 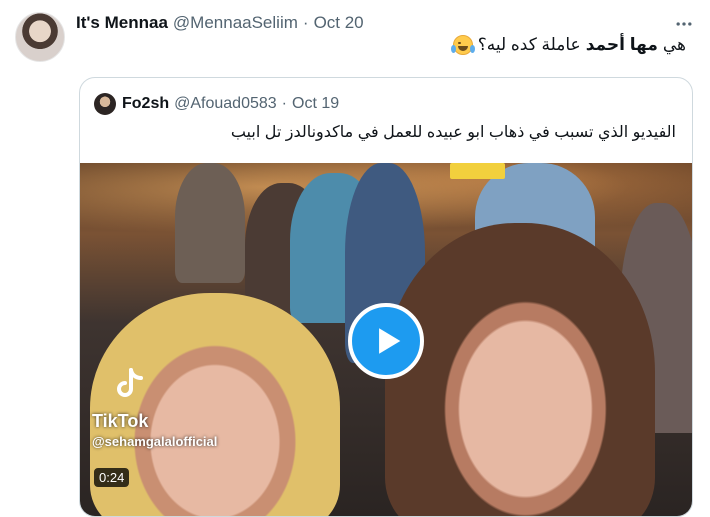 What do you see at coordinates (477, 171) in the screenshot?
I see `yellow-sign` at bounding box center [477, 171].